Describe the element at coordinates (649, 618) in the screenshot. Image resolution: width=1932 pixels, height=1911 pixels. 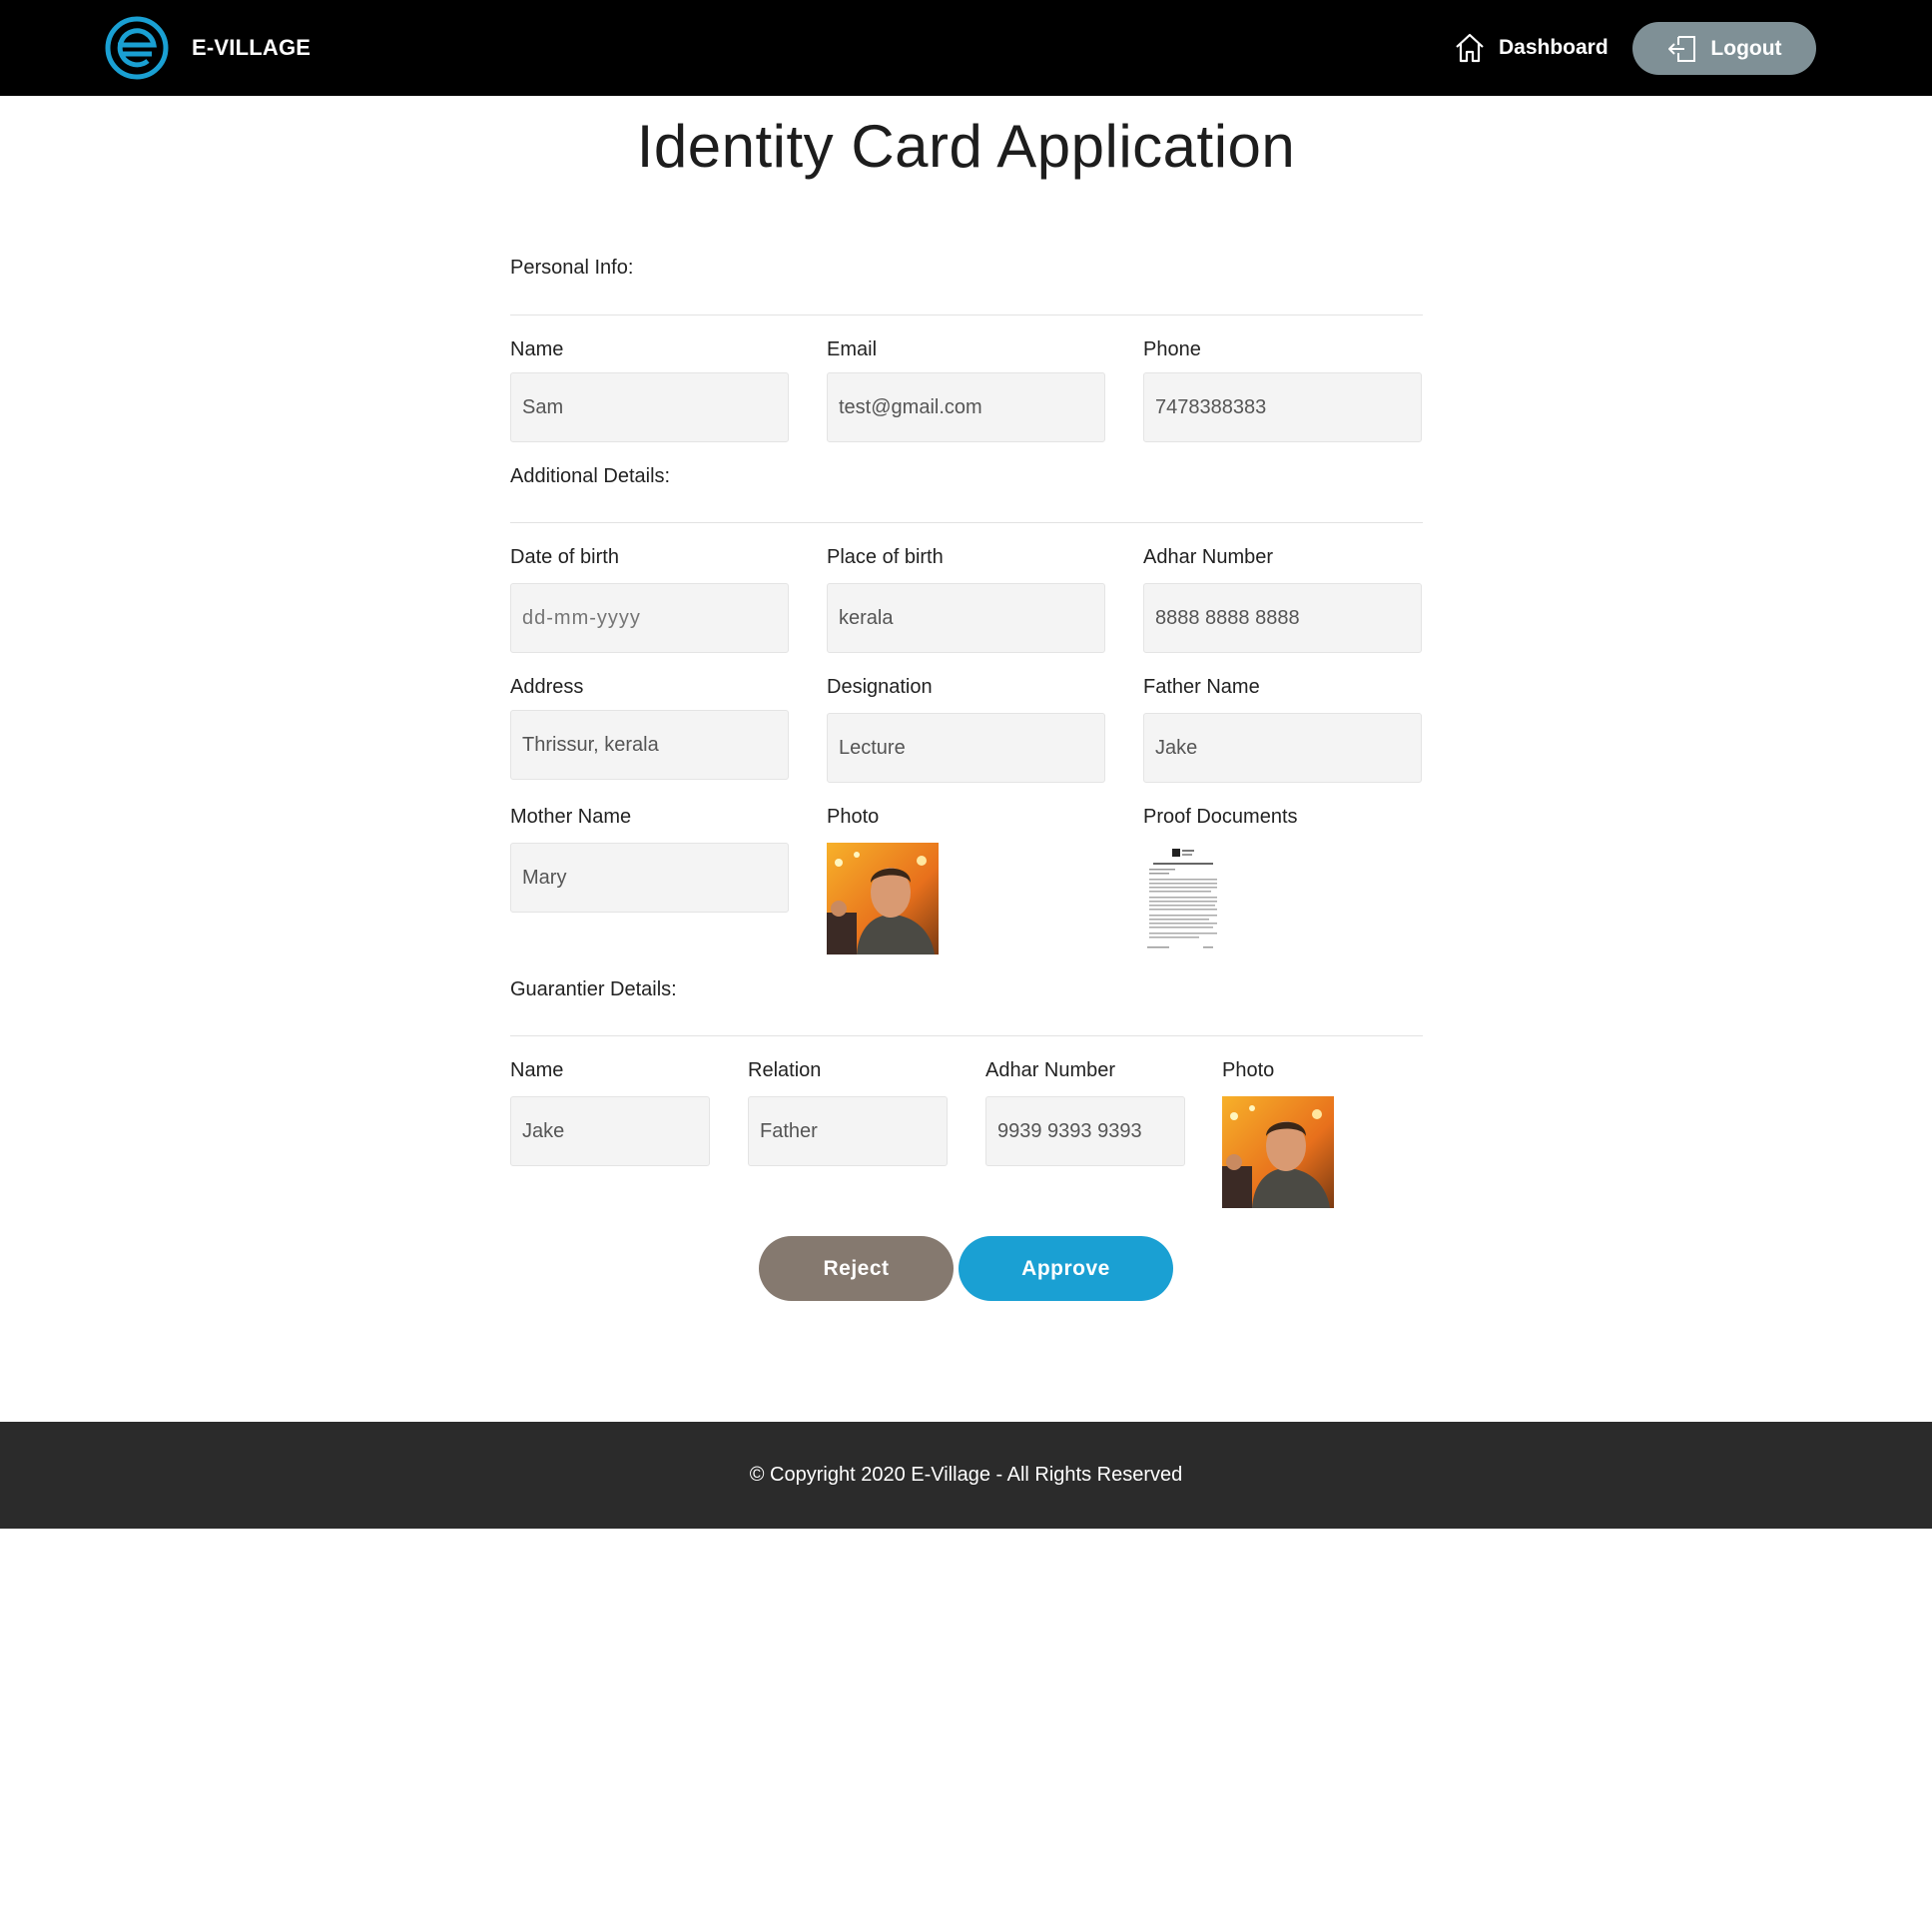
I see `dob-field` at that location.